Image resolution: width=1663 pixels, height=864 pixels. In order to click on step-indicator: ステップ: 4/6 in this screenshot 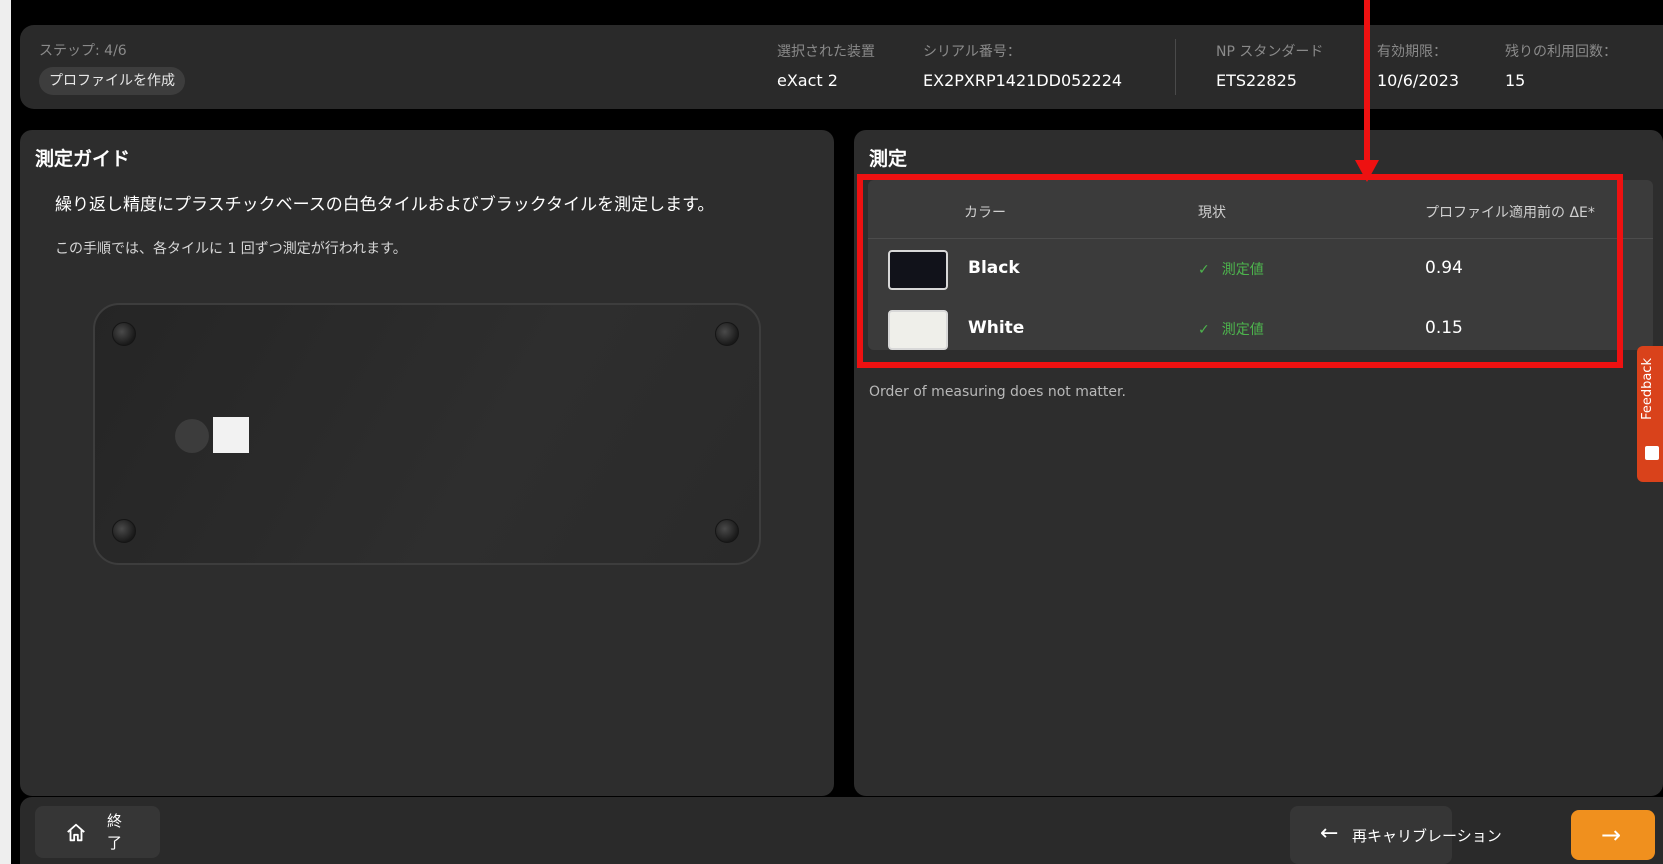, I will do `click(83, 51)`.